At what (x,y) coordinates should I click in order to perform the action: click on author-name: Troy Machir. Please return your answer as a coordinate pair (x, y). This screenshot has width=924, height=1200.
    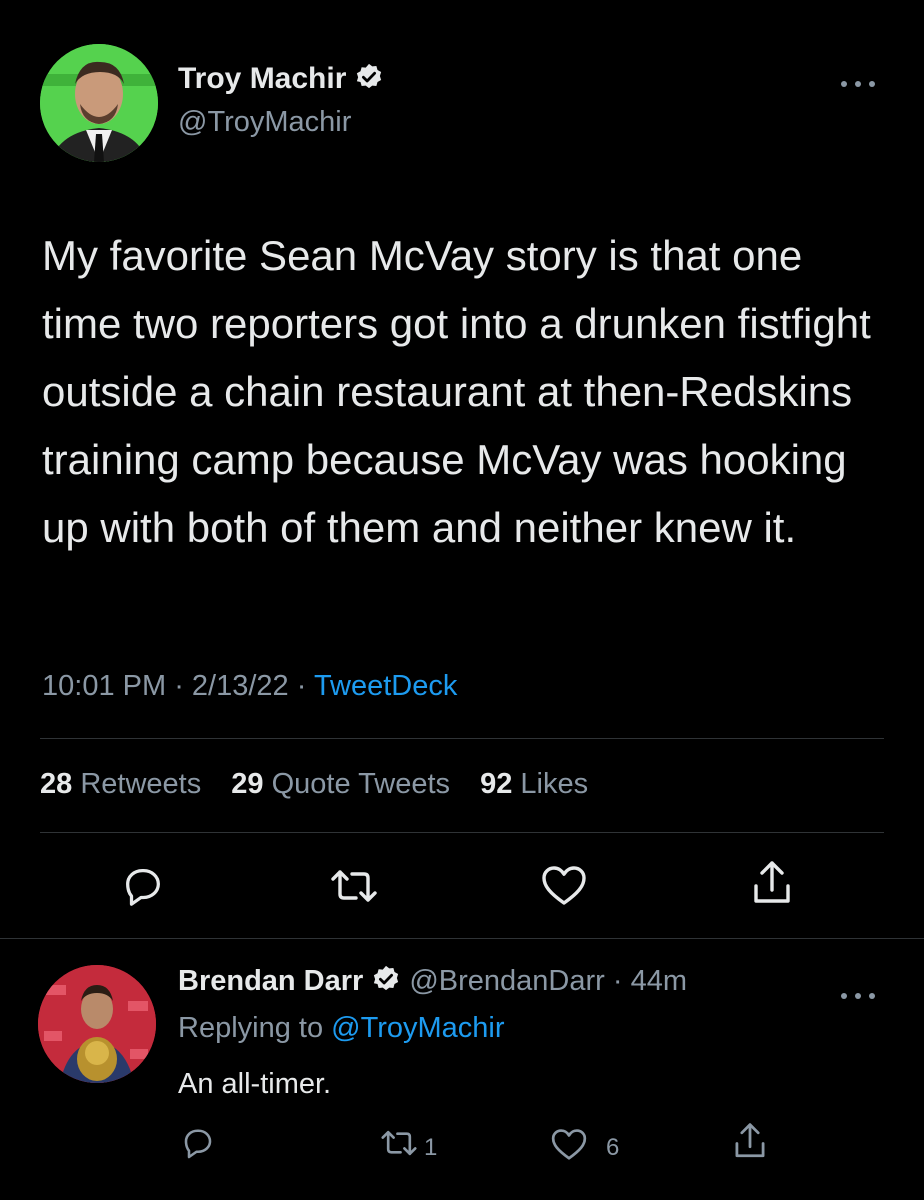
    Looking at the image, I should click on (281, 79).